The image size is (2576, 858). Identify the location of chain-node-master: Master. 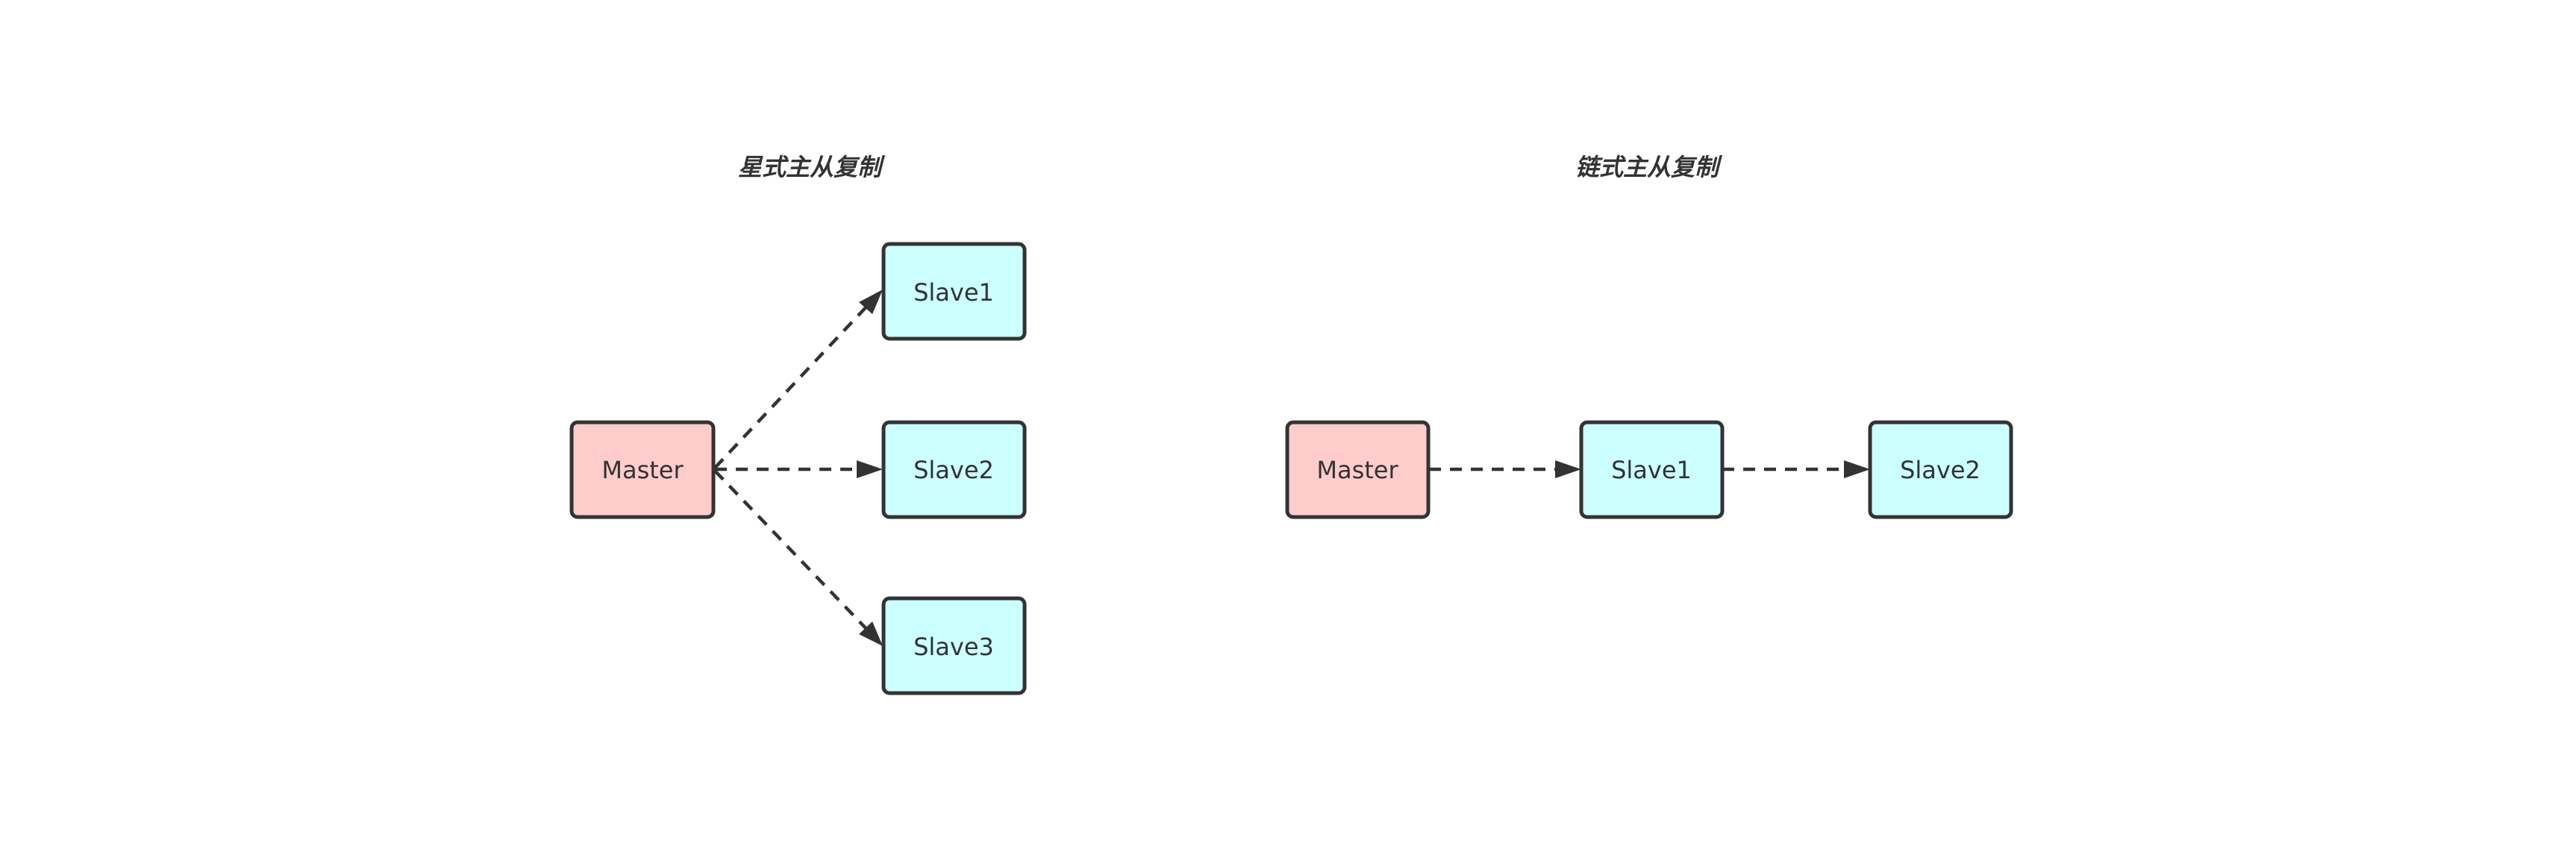
(1358, 469).